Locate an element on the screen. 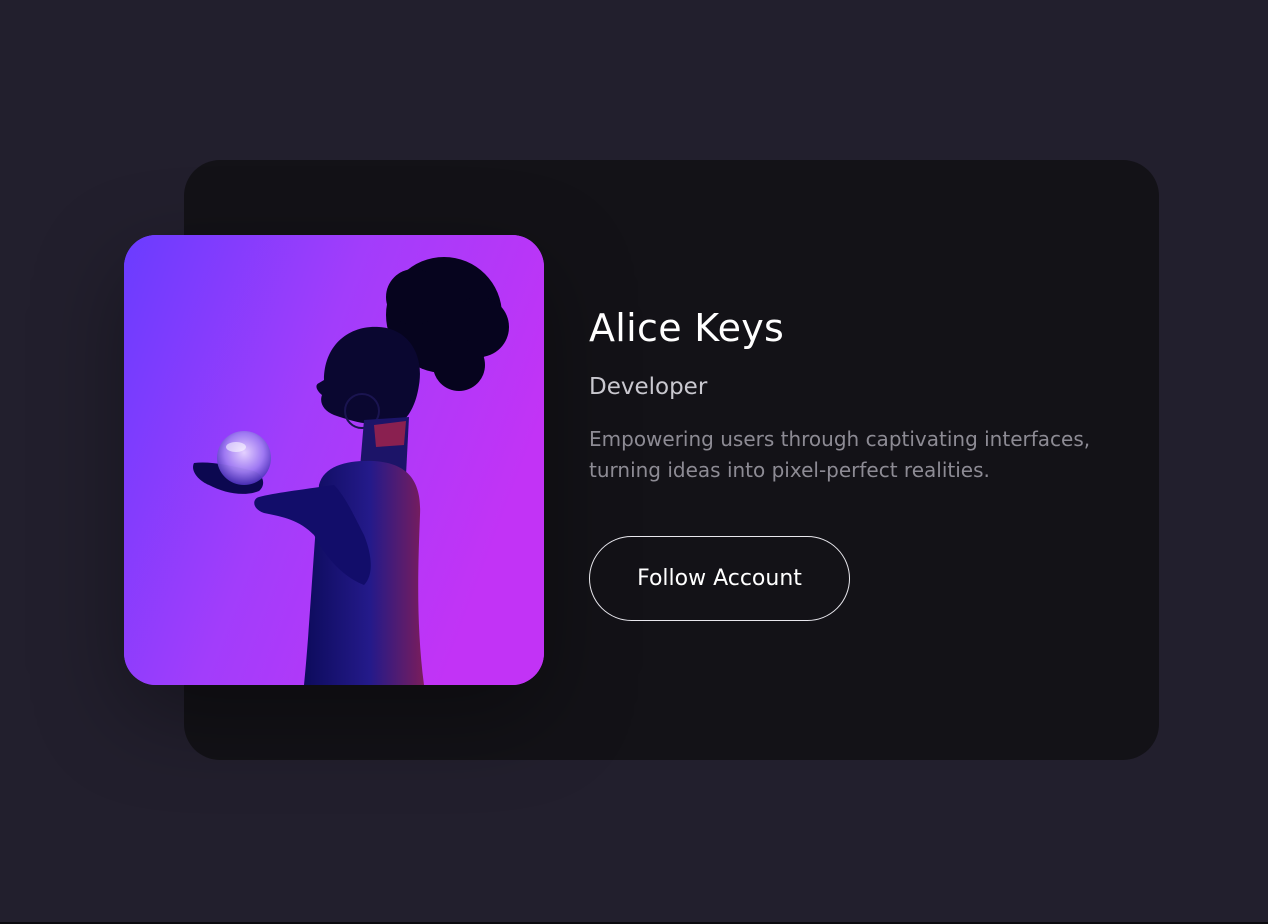 The height and width of the screenshot is (924, 1268). profile-name: Alice Keys is located at coordinates (687, 328).